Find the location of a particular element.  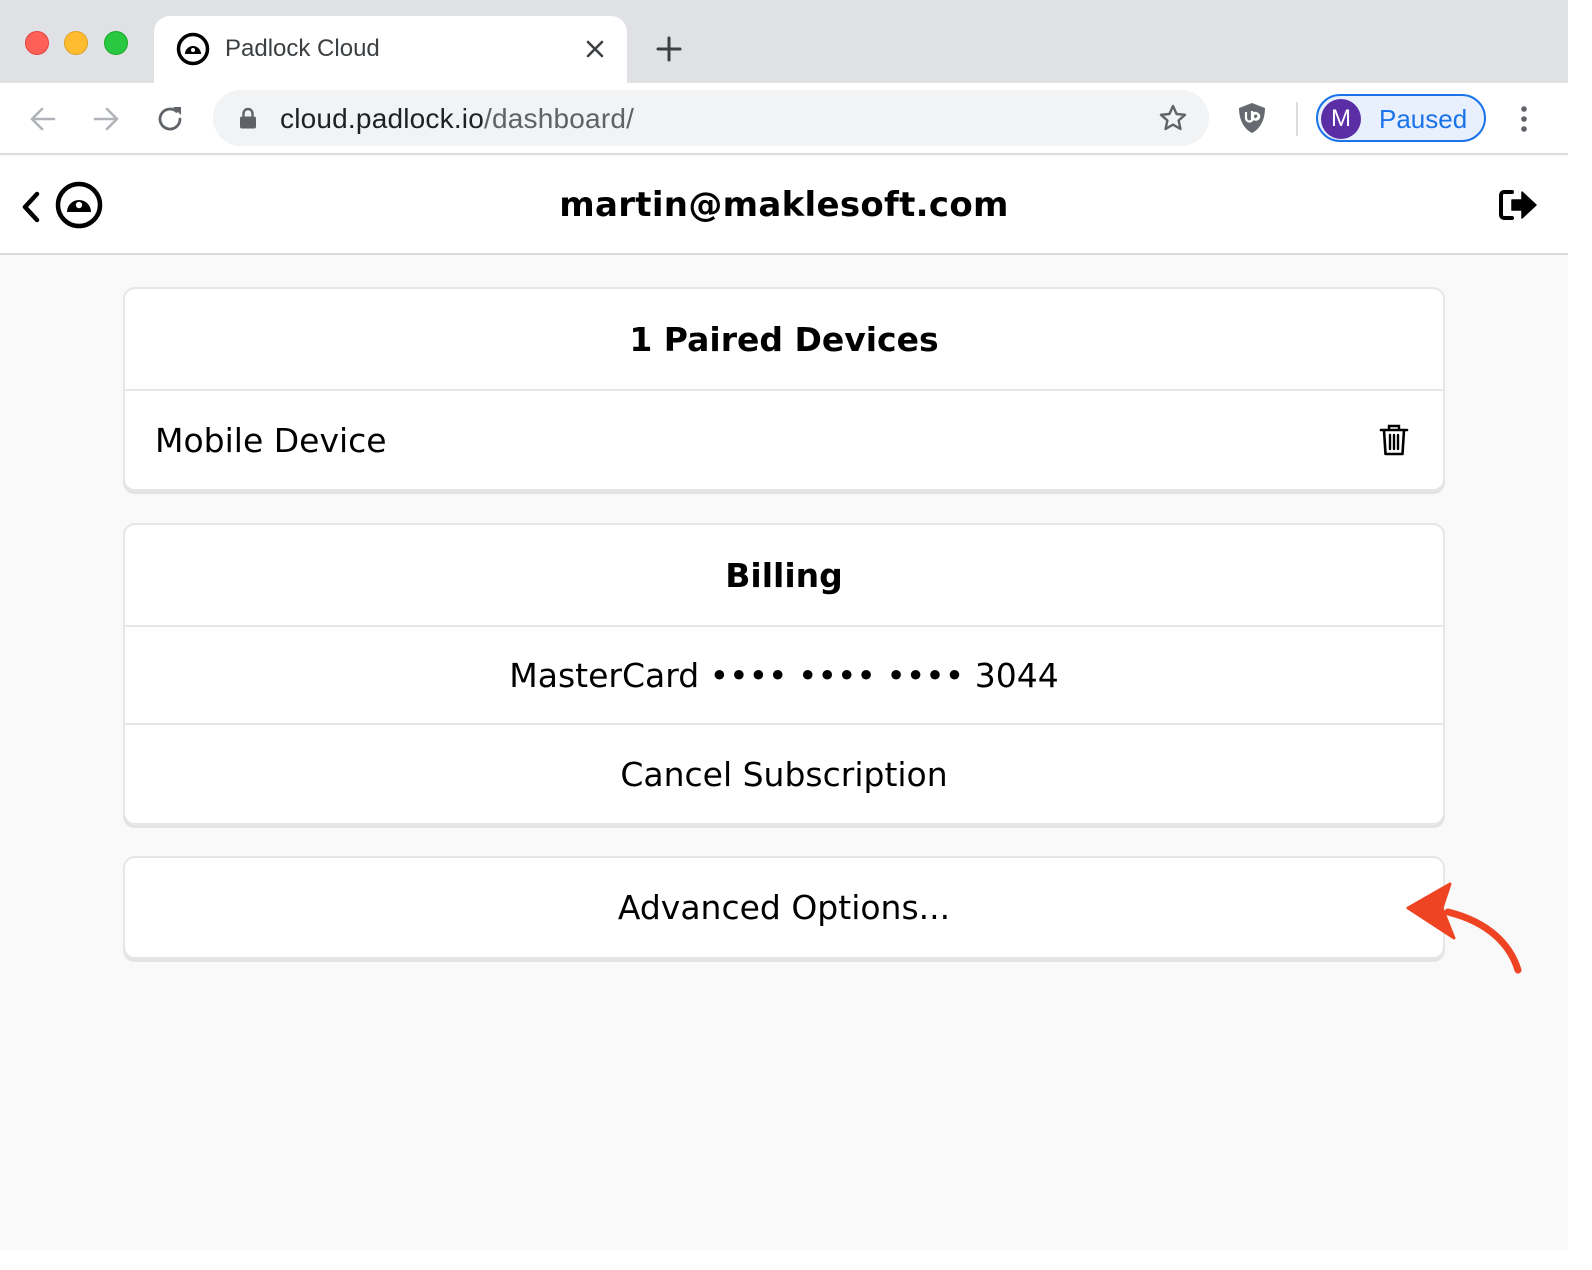

padlock-logo-icon is located at coordinates (193, 49).